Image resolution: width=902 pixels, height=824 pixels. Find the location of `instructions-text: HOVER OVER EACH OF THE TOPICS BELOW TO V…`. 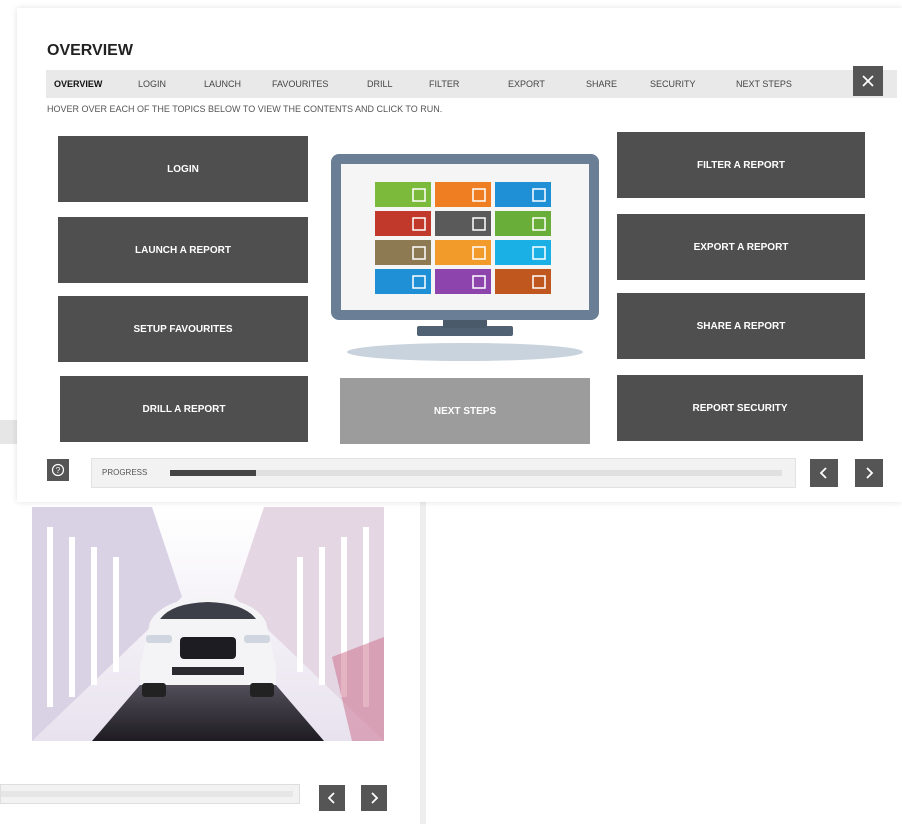

instructions-text: HOVER OVER EACH OF THE TOPICS BELOW TO V… is located at coordinates (245, 109).